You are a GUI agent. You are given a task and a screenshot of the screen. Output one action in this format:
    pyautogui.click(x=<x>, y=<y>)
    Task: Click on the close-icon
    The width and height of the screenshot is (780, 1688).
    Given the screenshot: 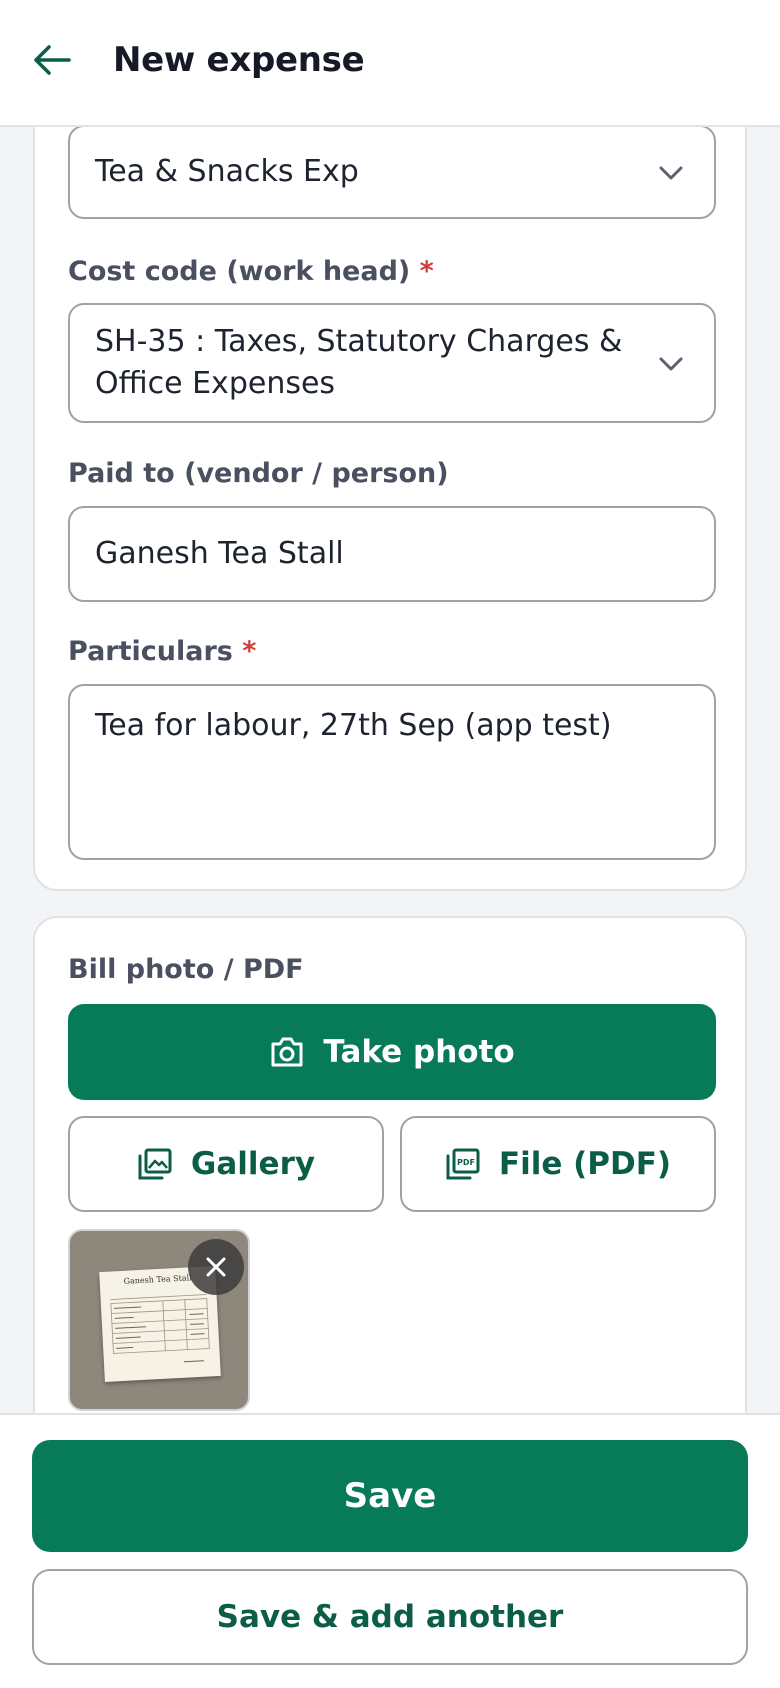 What is the action you would take?
    pyautogui.click(x=216, y=1267)
    